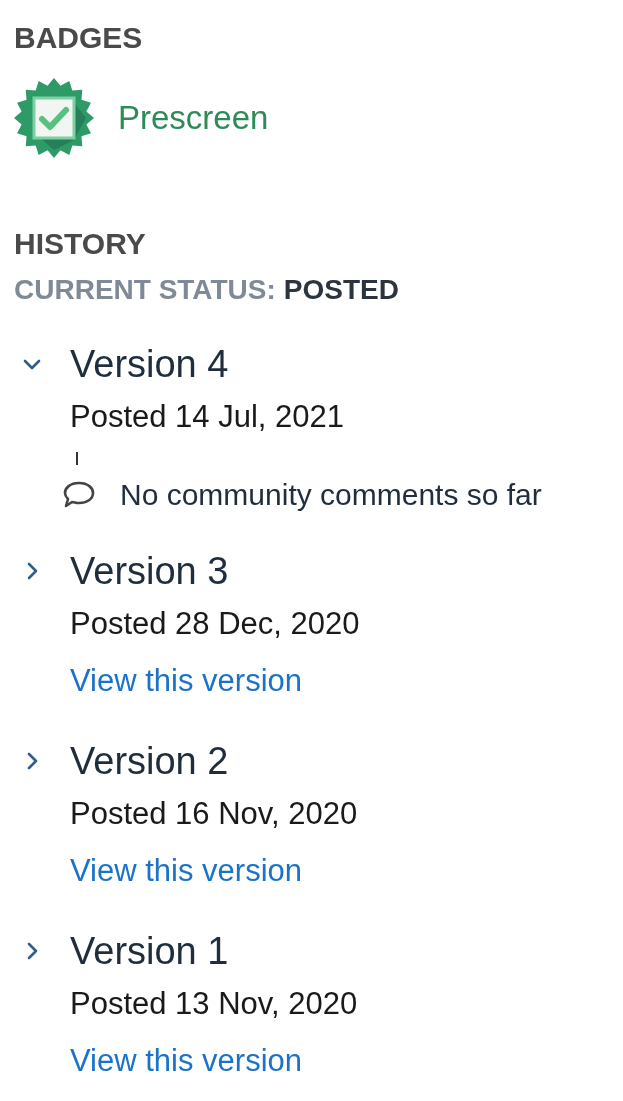 The height and width of the screenshot is (1101, 623). I want to click on posted-date: Posted 14 Jul, 2021, so click(208, 417).